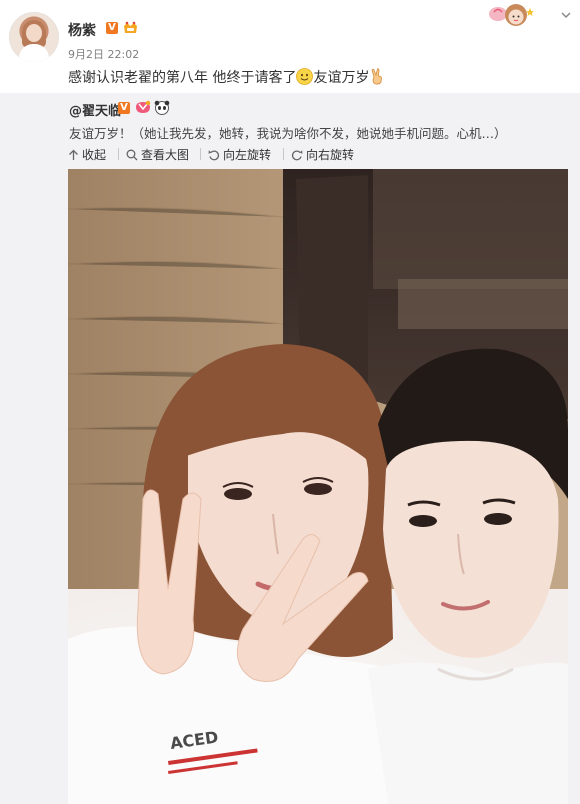  Describe the element at coordinates (162, 107) in the screenshot. I see `panda-badge-icon` at that location.